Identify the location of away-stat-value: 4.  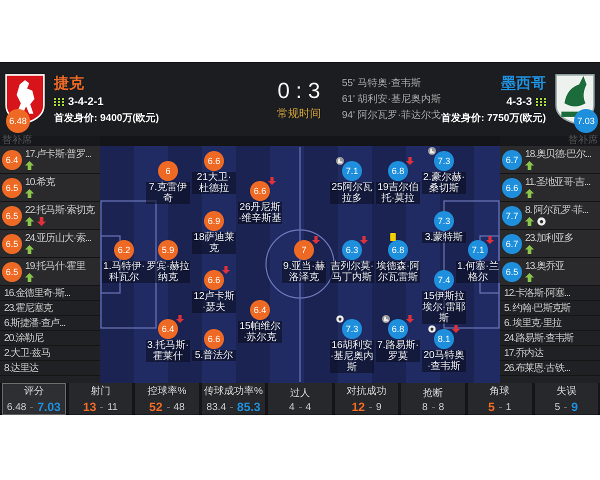
(309, 407).